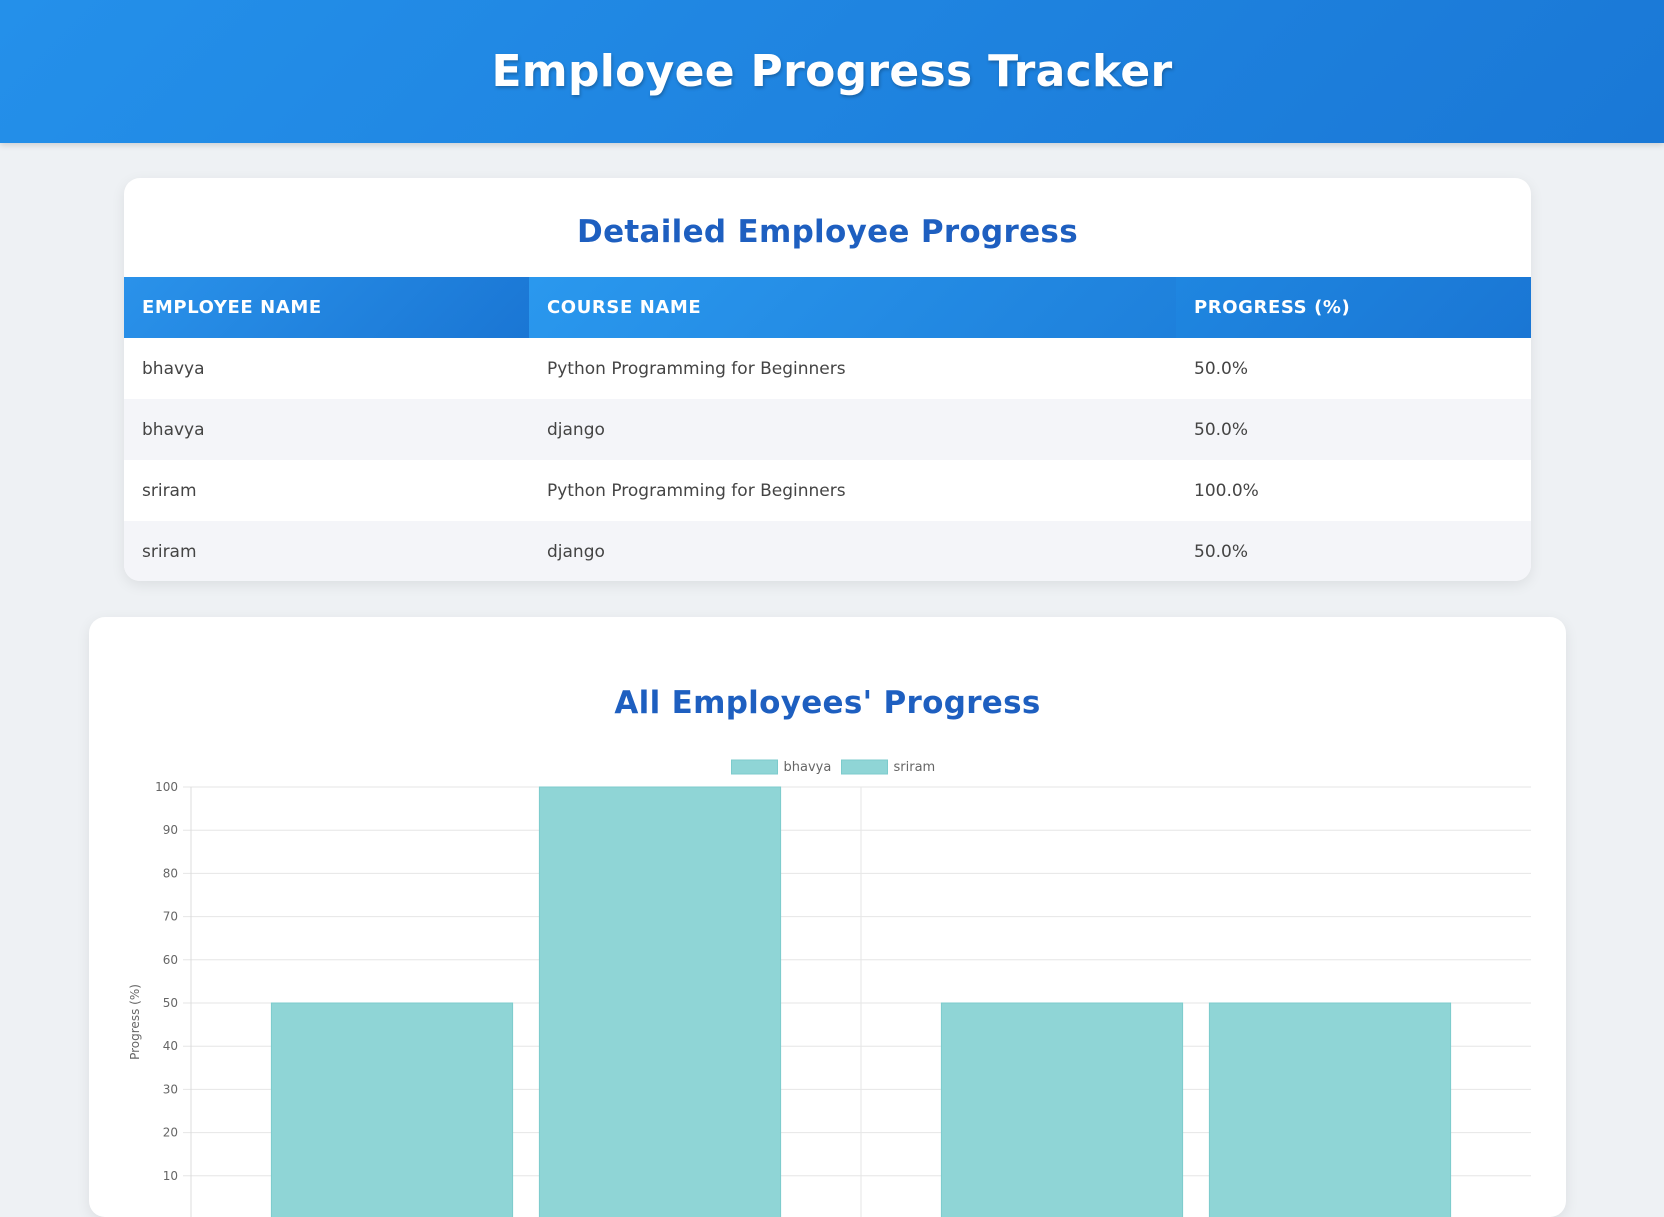 The image size is (1664, 1217). I want to click on legend-swatch-sriram, so click(864, 767).